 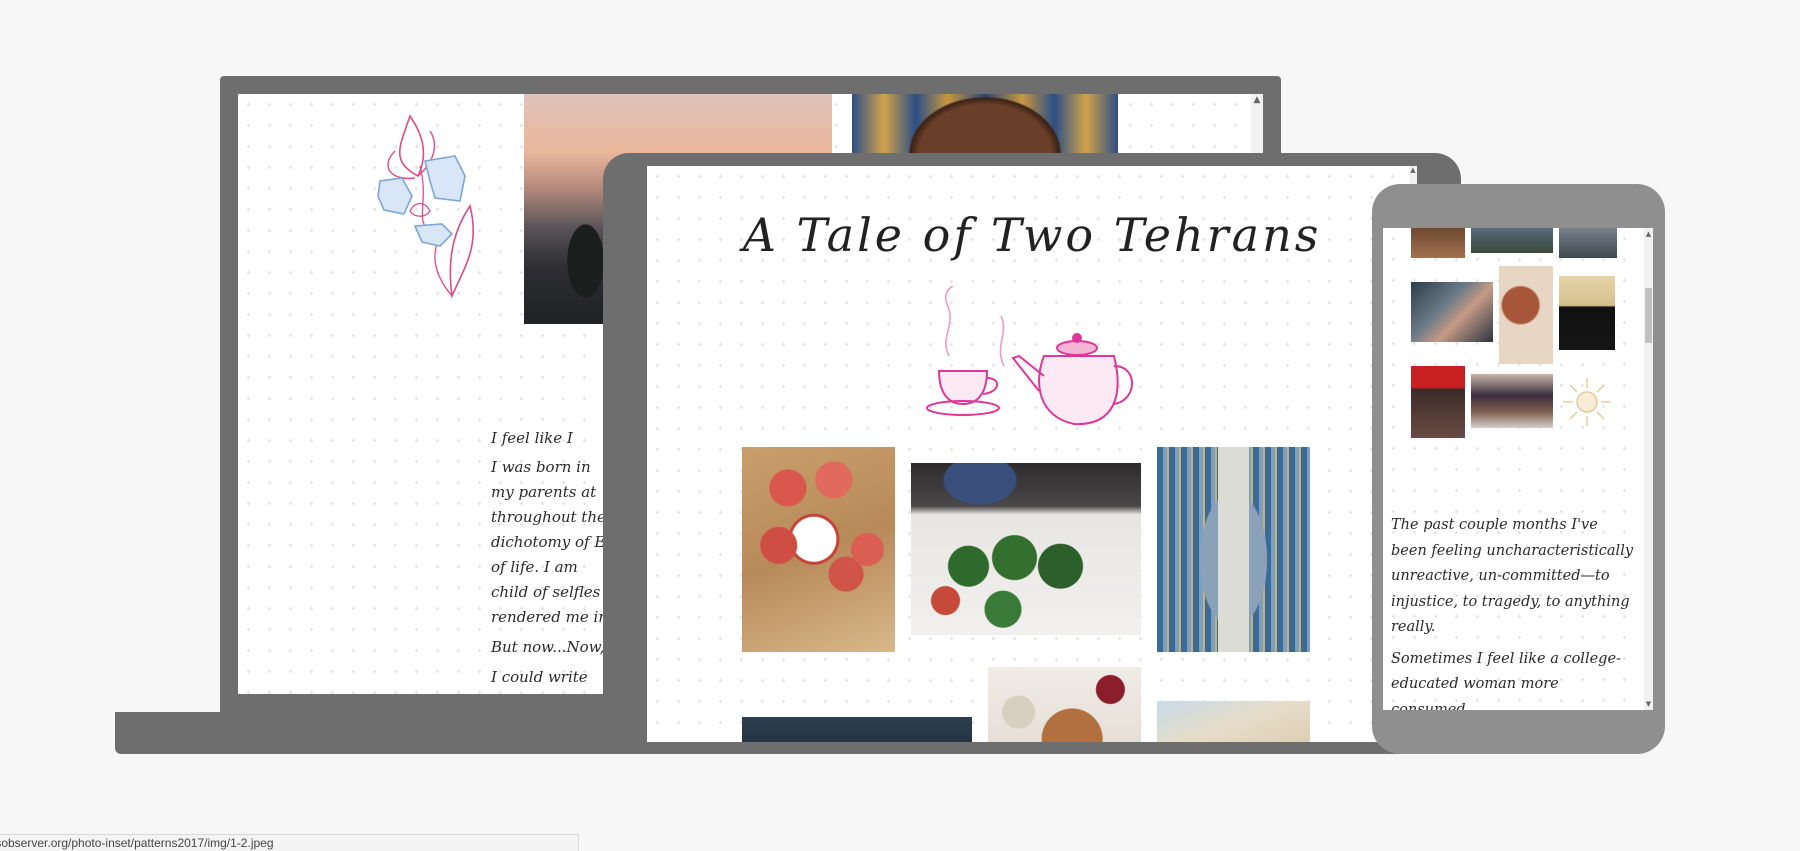 I want to click on tablet-scroll-up-icon: ▲, so click(x=1413, y=176).